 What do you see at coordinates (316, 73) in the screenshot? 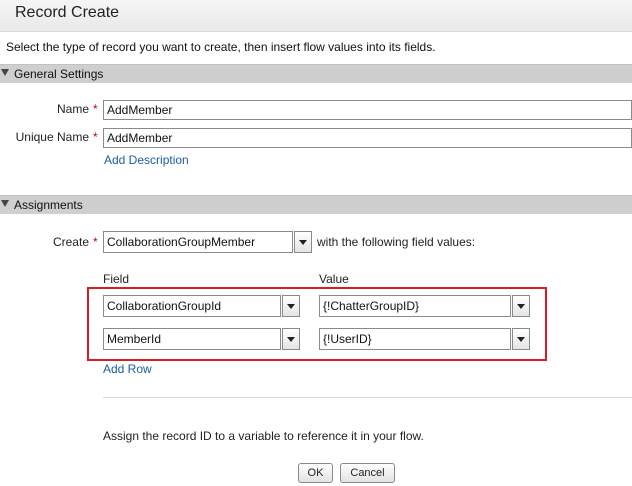
I see `section-general-settings: General Settings` at bounding box center [316, 73].